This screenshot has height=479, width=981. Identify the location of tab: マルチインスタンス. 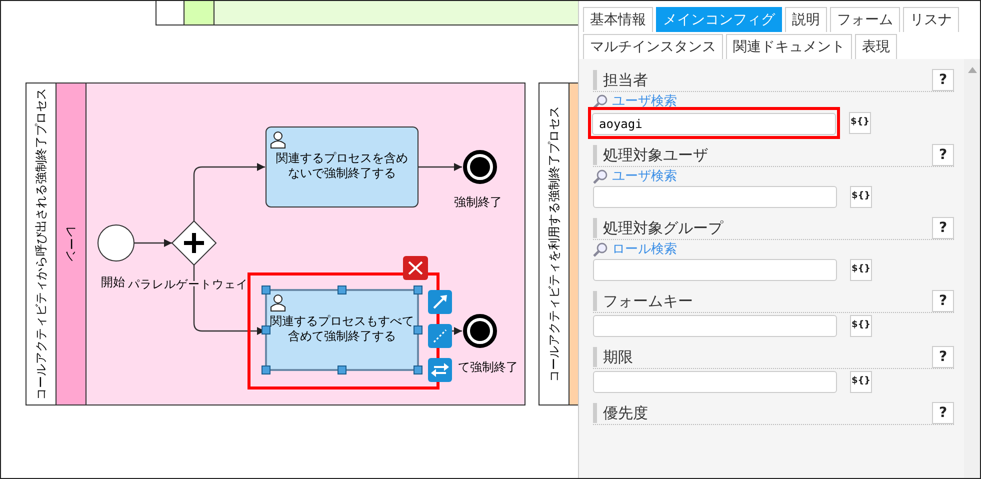
(653, 46).